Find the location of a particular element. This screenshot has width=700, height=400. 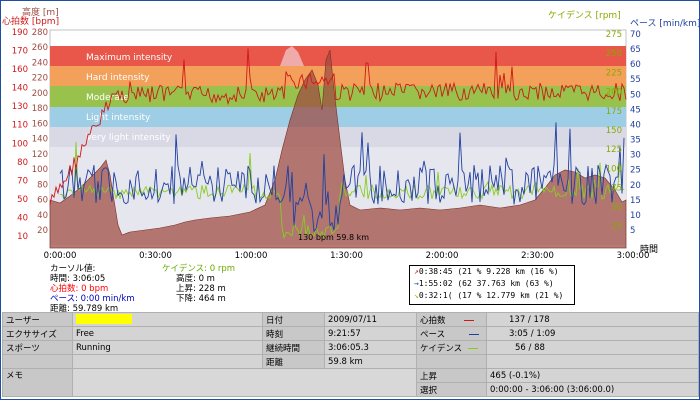

axis-tick-label: 45 is located at coordinates (635, 110).